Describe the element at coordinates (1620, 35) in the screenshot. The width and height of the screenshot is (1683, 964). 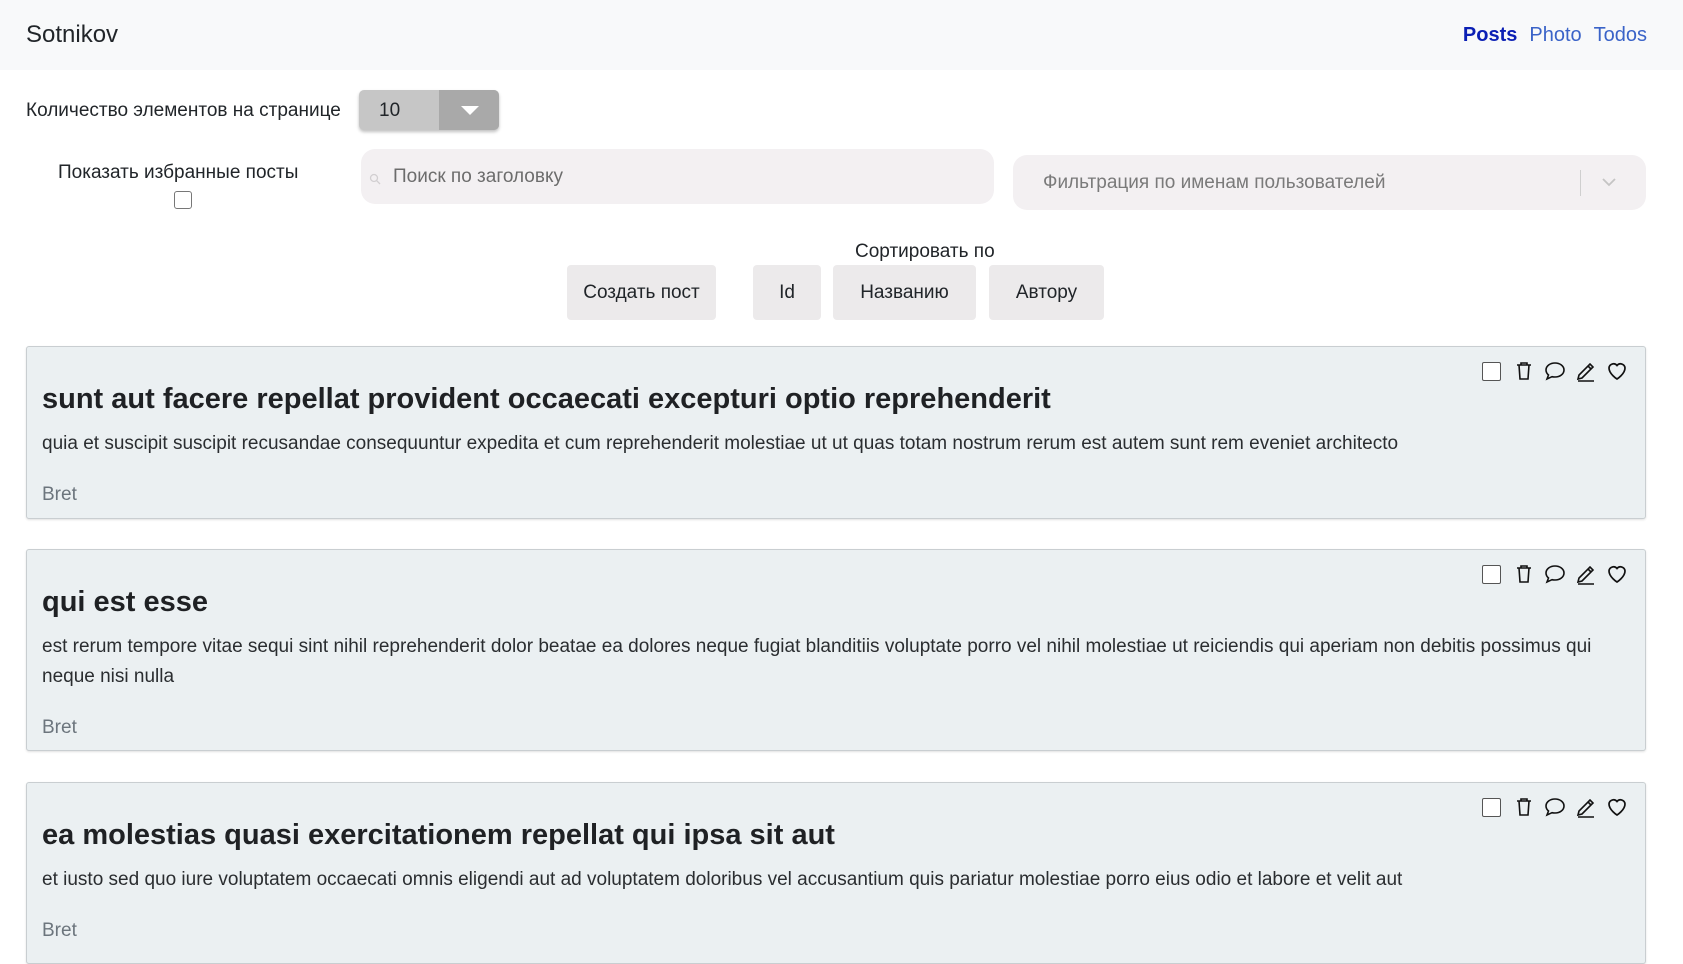
I see `nav-link-todos: Todos` at that location.